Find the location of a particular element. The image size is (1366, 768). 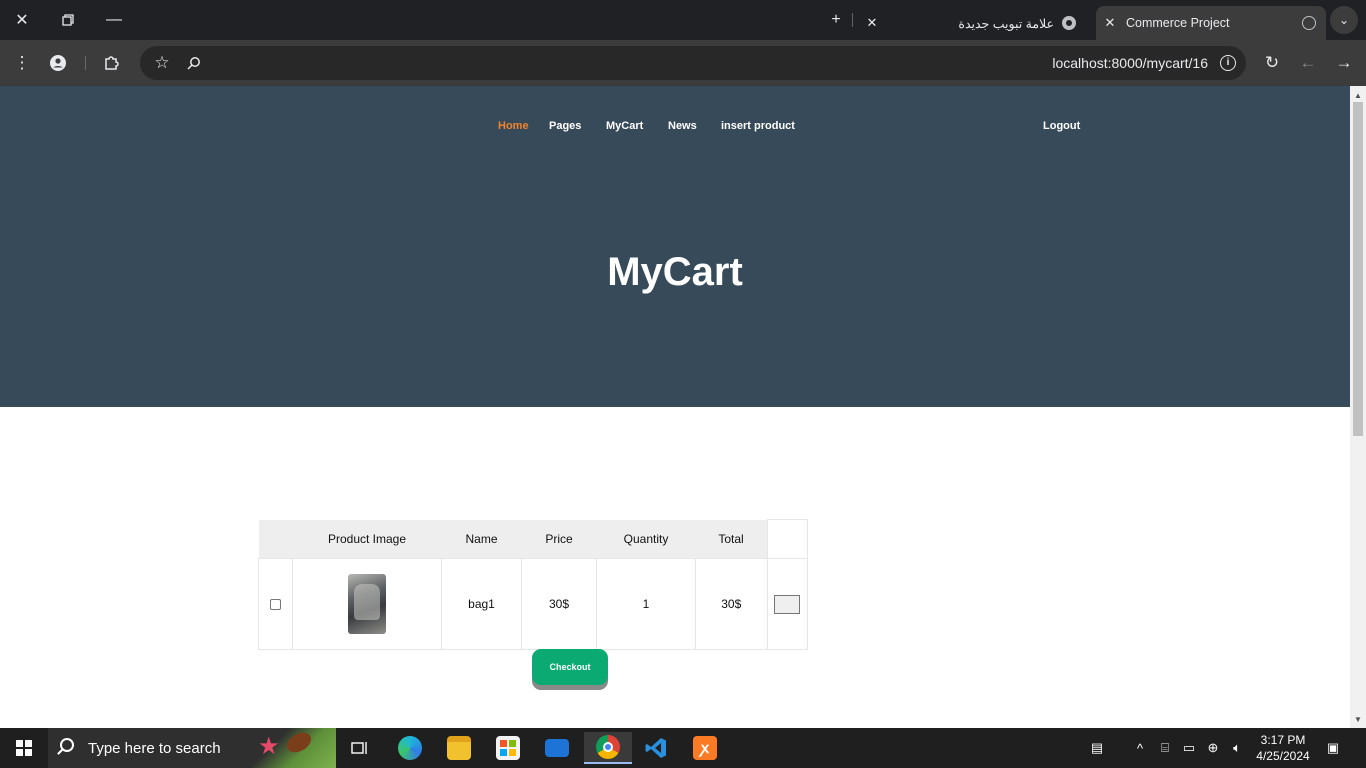

checkout-button: Checkout is located at coordinates (570, 667).